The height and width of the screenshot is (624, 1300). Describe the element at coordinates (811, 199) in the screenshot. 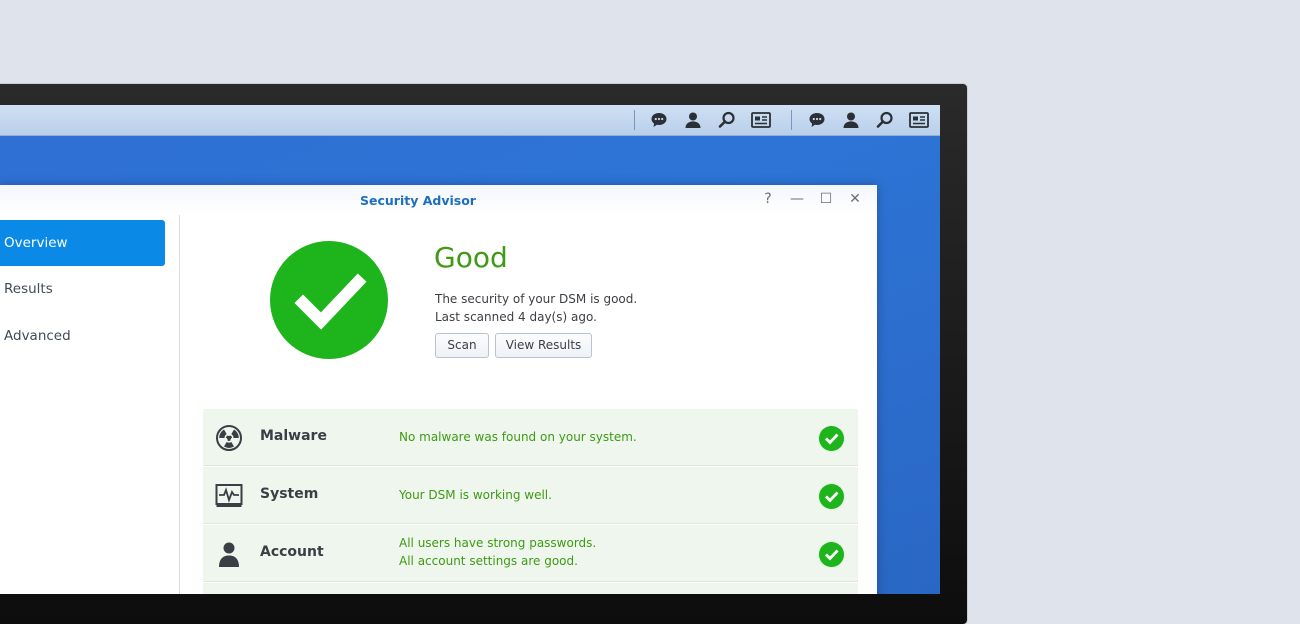

I see `window-controls: ? — ☐ ✕` at that location.